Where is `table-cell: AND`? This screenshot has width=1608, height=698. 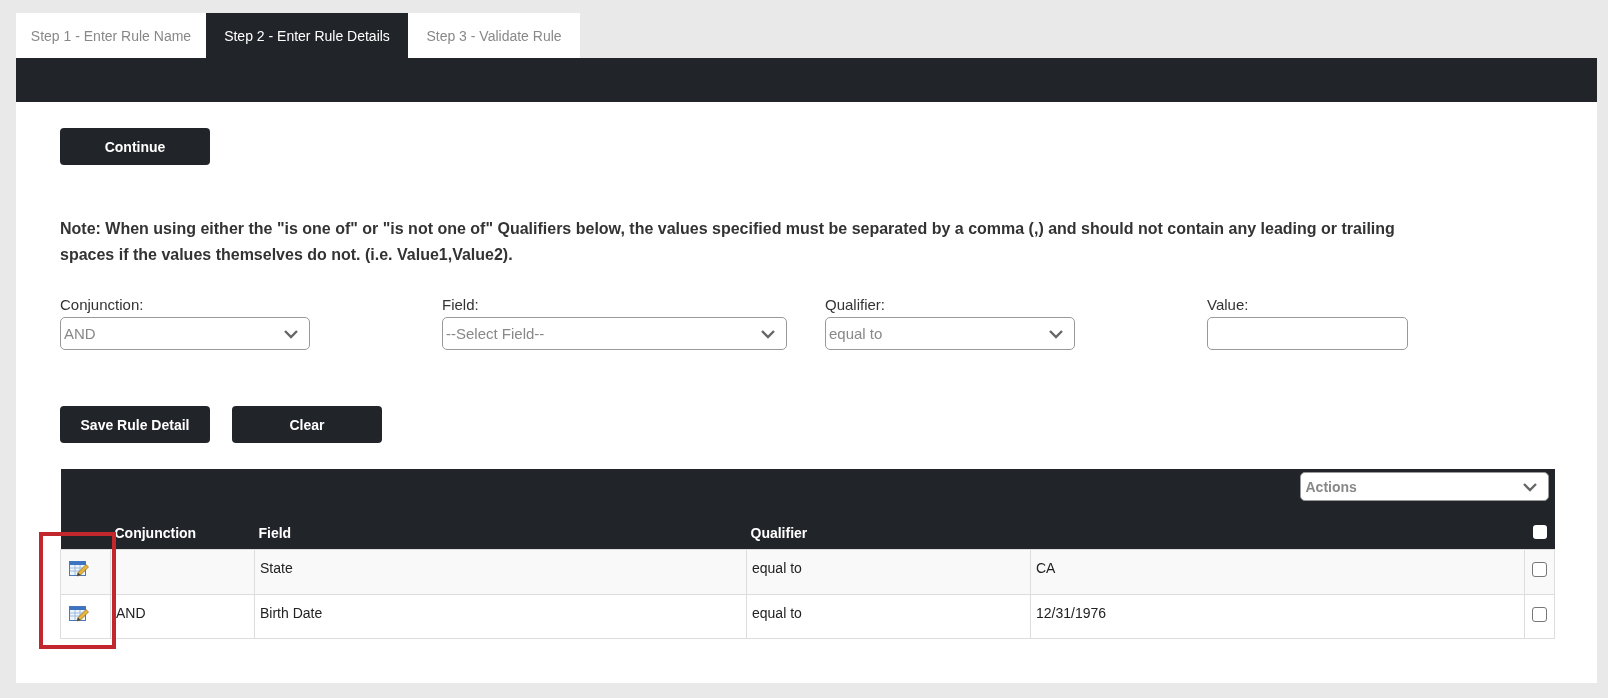
table-cell: AND is located at coordinates (131, 612).